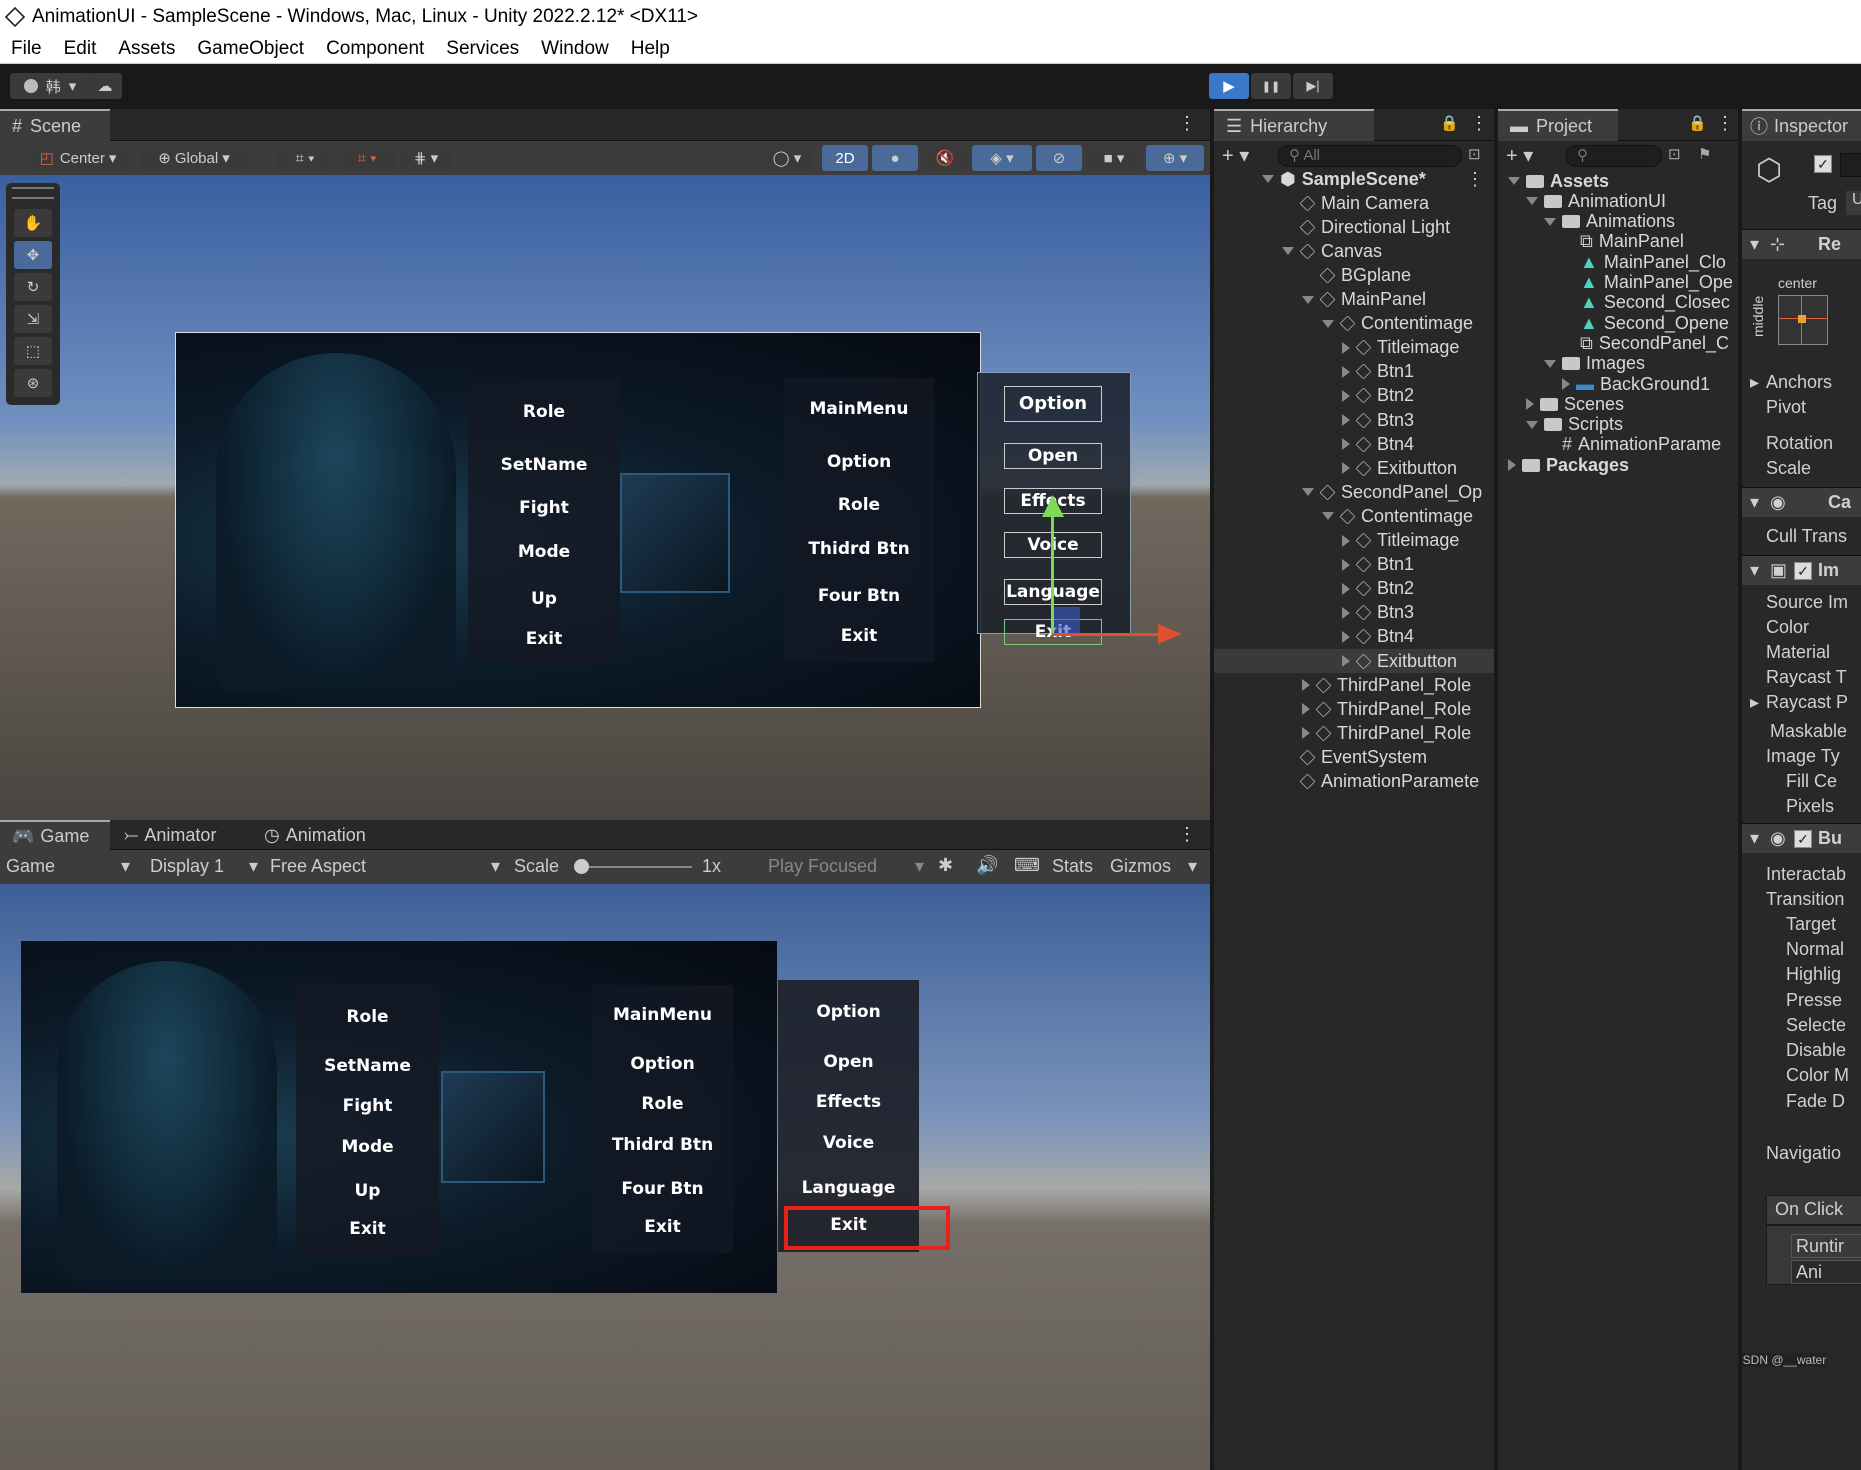  Describe the element at coordinates (482, 49) in the screenshot. I see `menu-services: Services` at that location.